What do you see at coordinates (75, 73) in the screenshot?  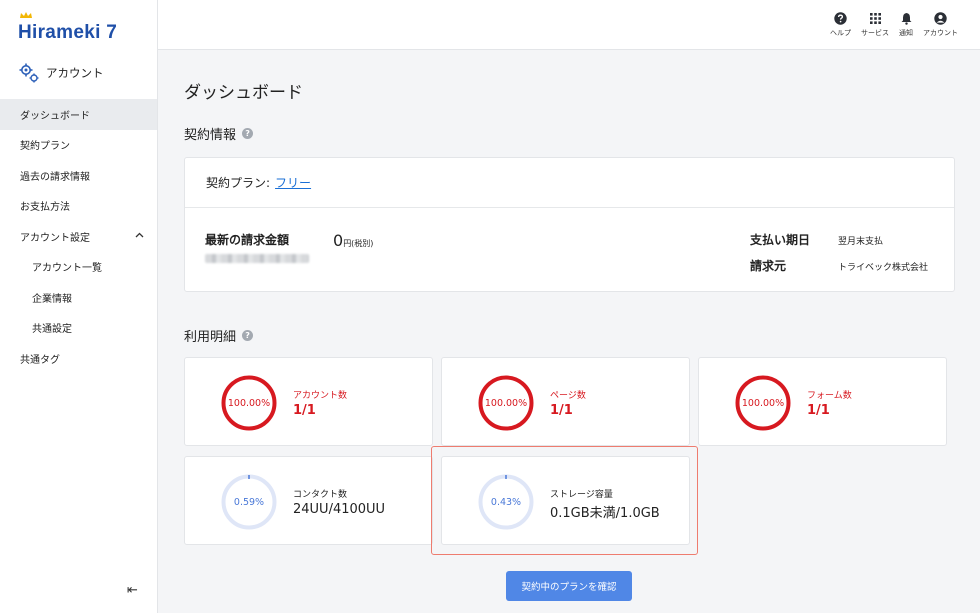 I see `sidebar-section-label: アカウント` at bounding box center [75, 73].